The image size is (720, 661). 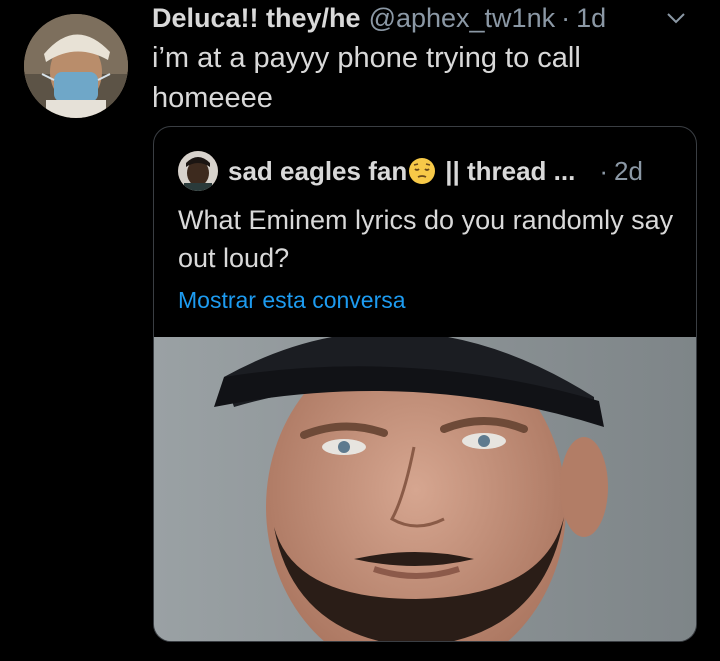 I want to click on quoted-time: 2d, so click(x=628, y=171).